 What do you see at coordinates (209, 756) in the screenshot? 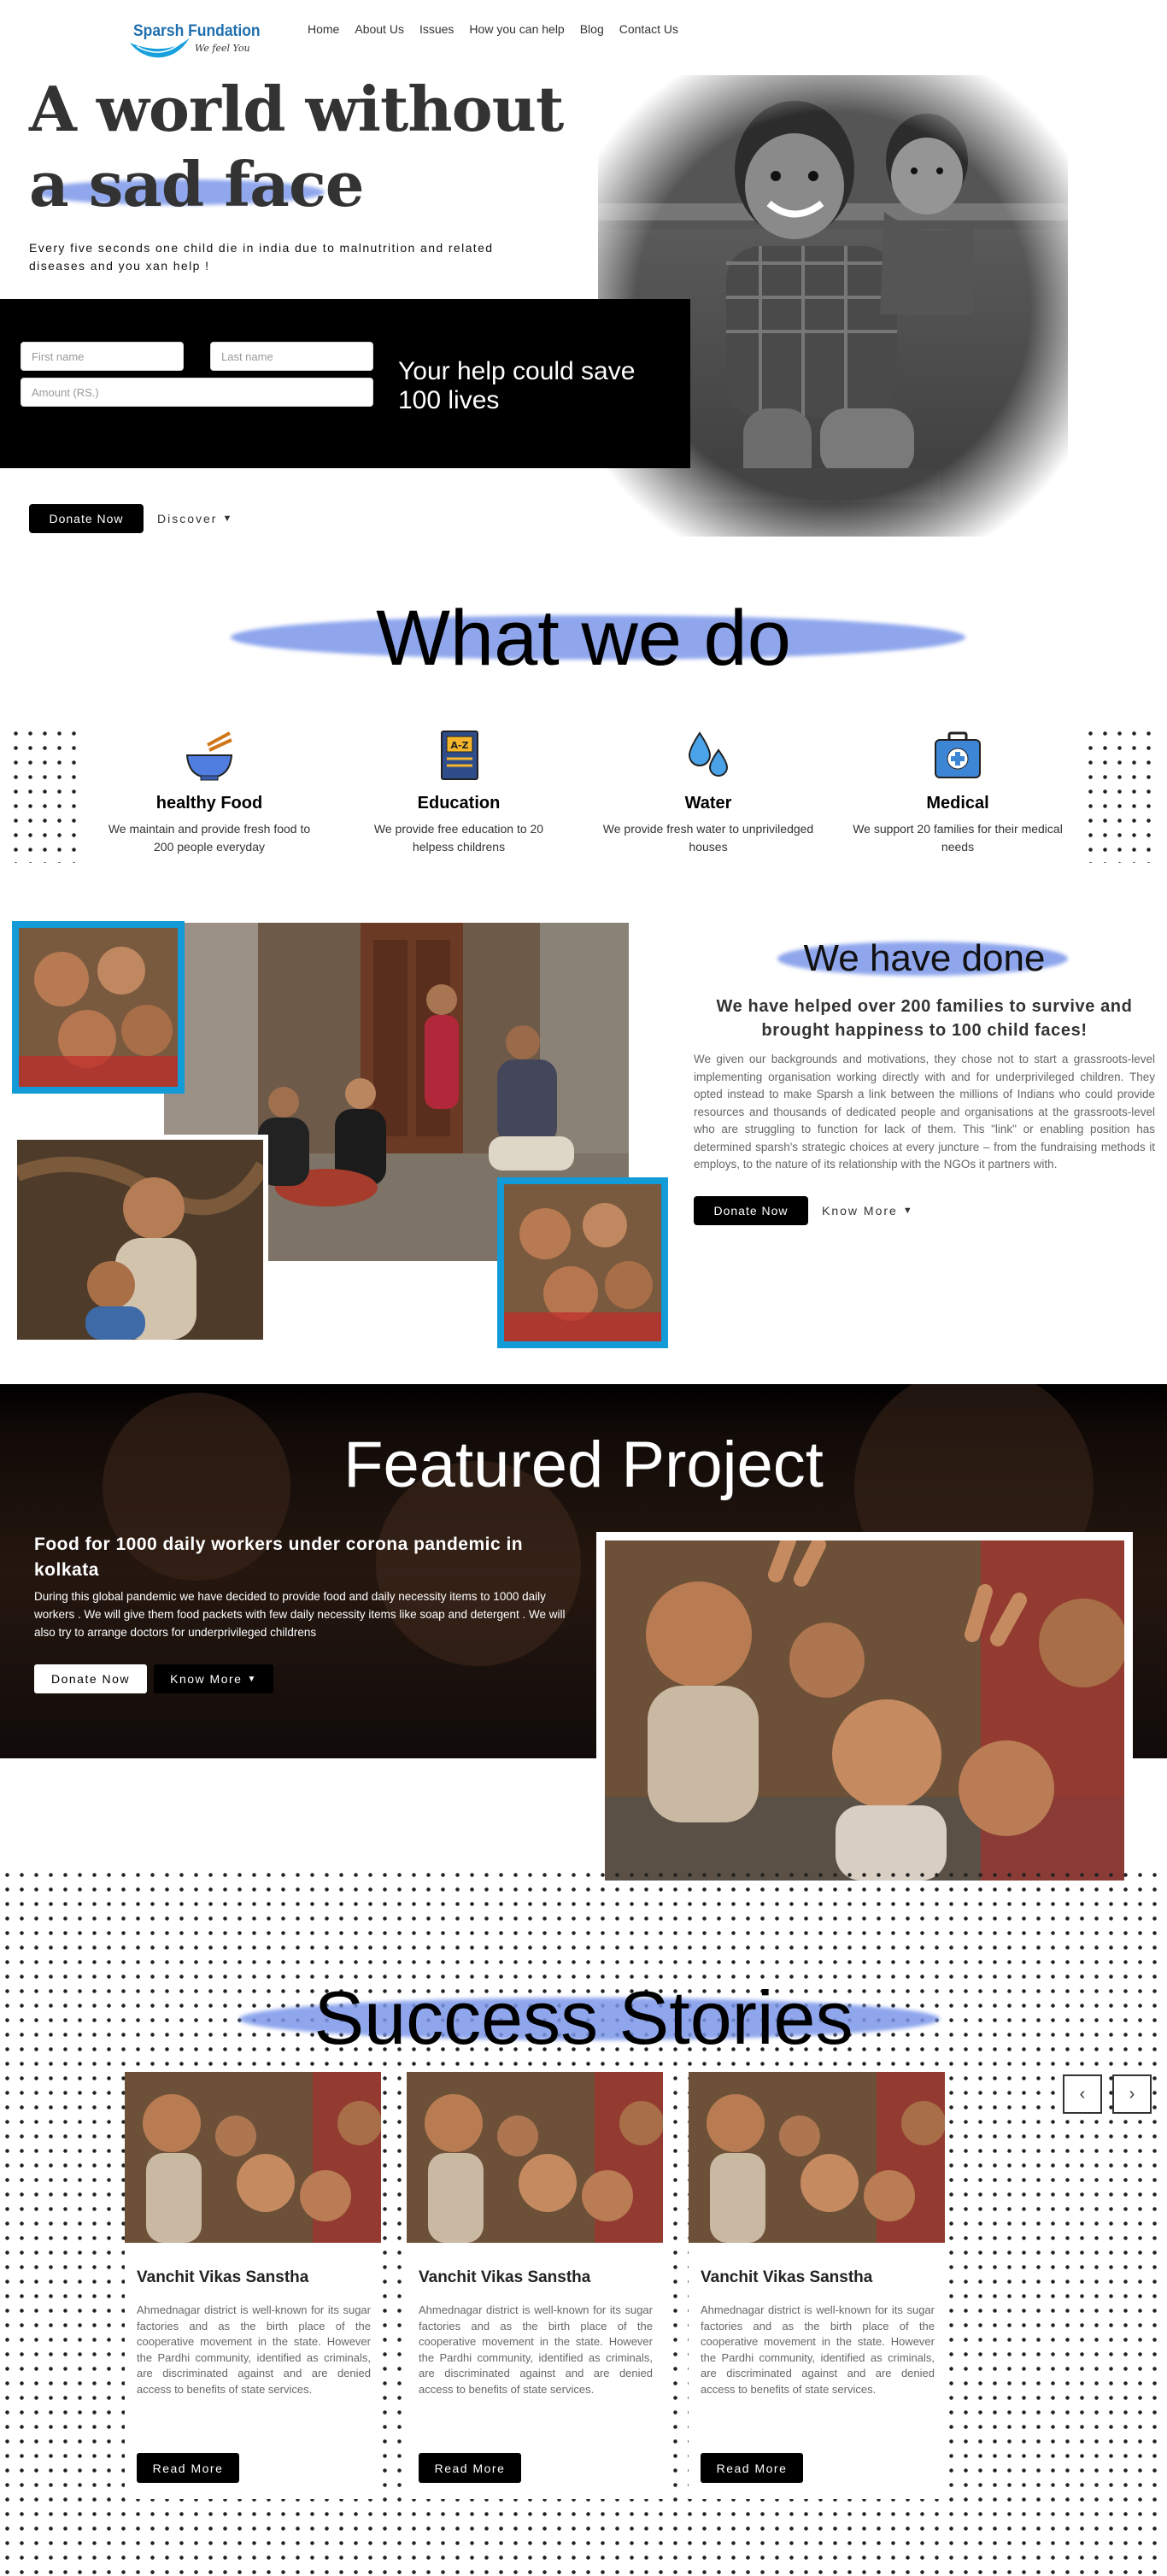
I see `food-bowl-icon` at bounding box center [209, 756].